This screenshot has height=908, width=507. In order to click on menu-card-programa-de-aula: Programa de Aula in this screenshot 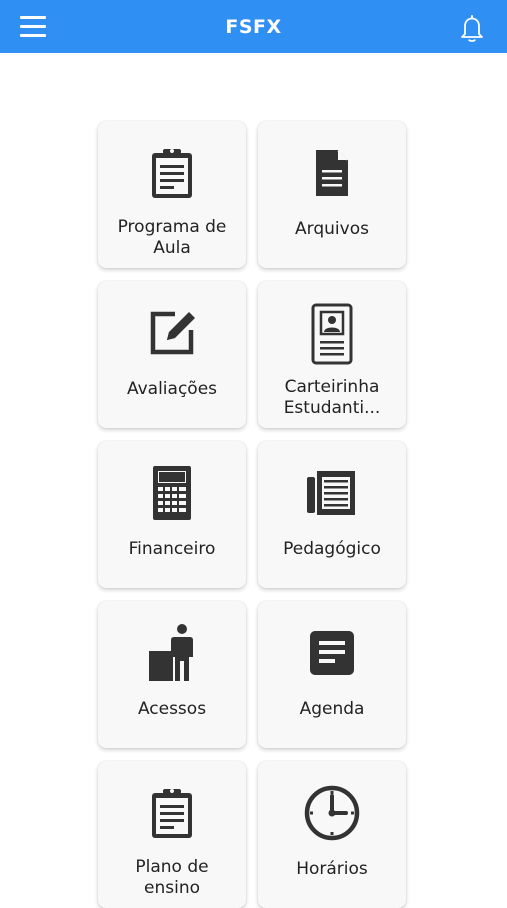, I will do `click(172, 194)`.